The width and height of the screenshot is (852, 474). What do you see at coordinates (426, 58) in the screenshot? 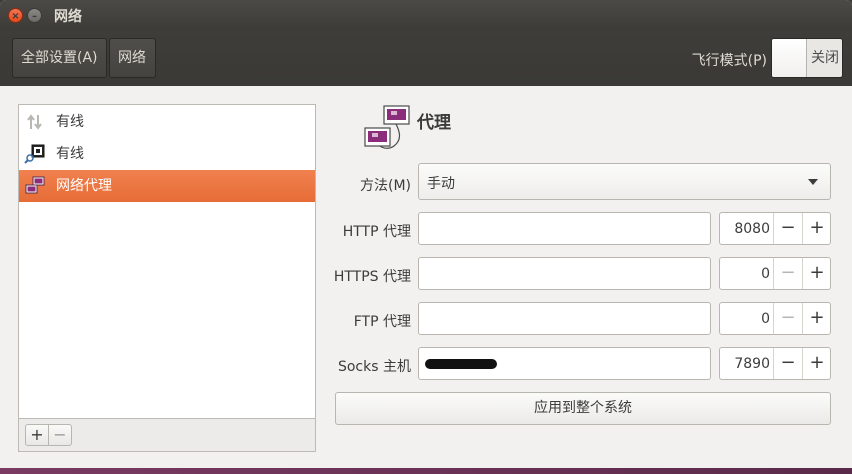
I see `toolbar: 全部设置(A) 网络 飞行模式(P)` at bounding box center [426, 58].